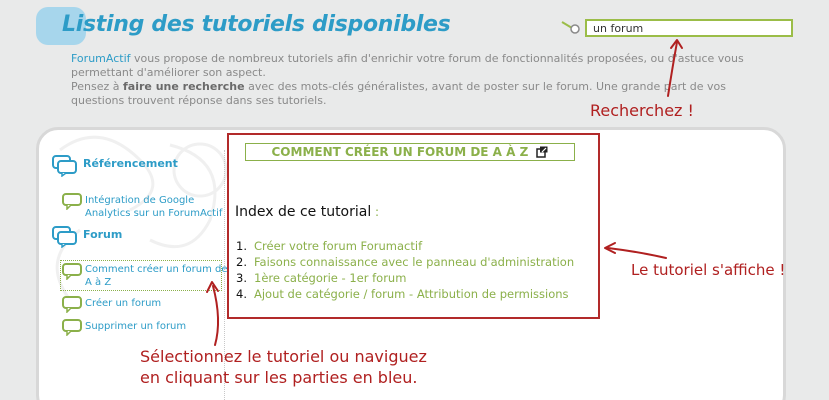 The height and width of the screenshot is (400, 829). What do you see at coordinates (570, 27) in the screenshot?
I see `search-magnifier-icon` at bounding box center [570, 27].